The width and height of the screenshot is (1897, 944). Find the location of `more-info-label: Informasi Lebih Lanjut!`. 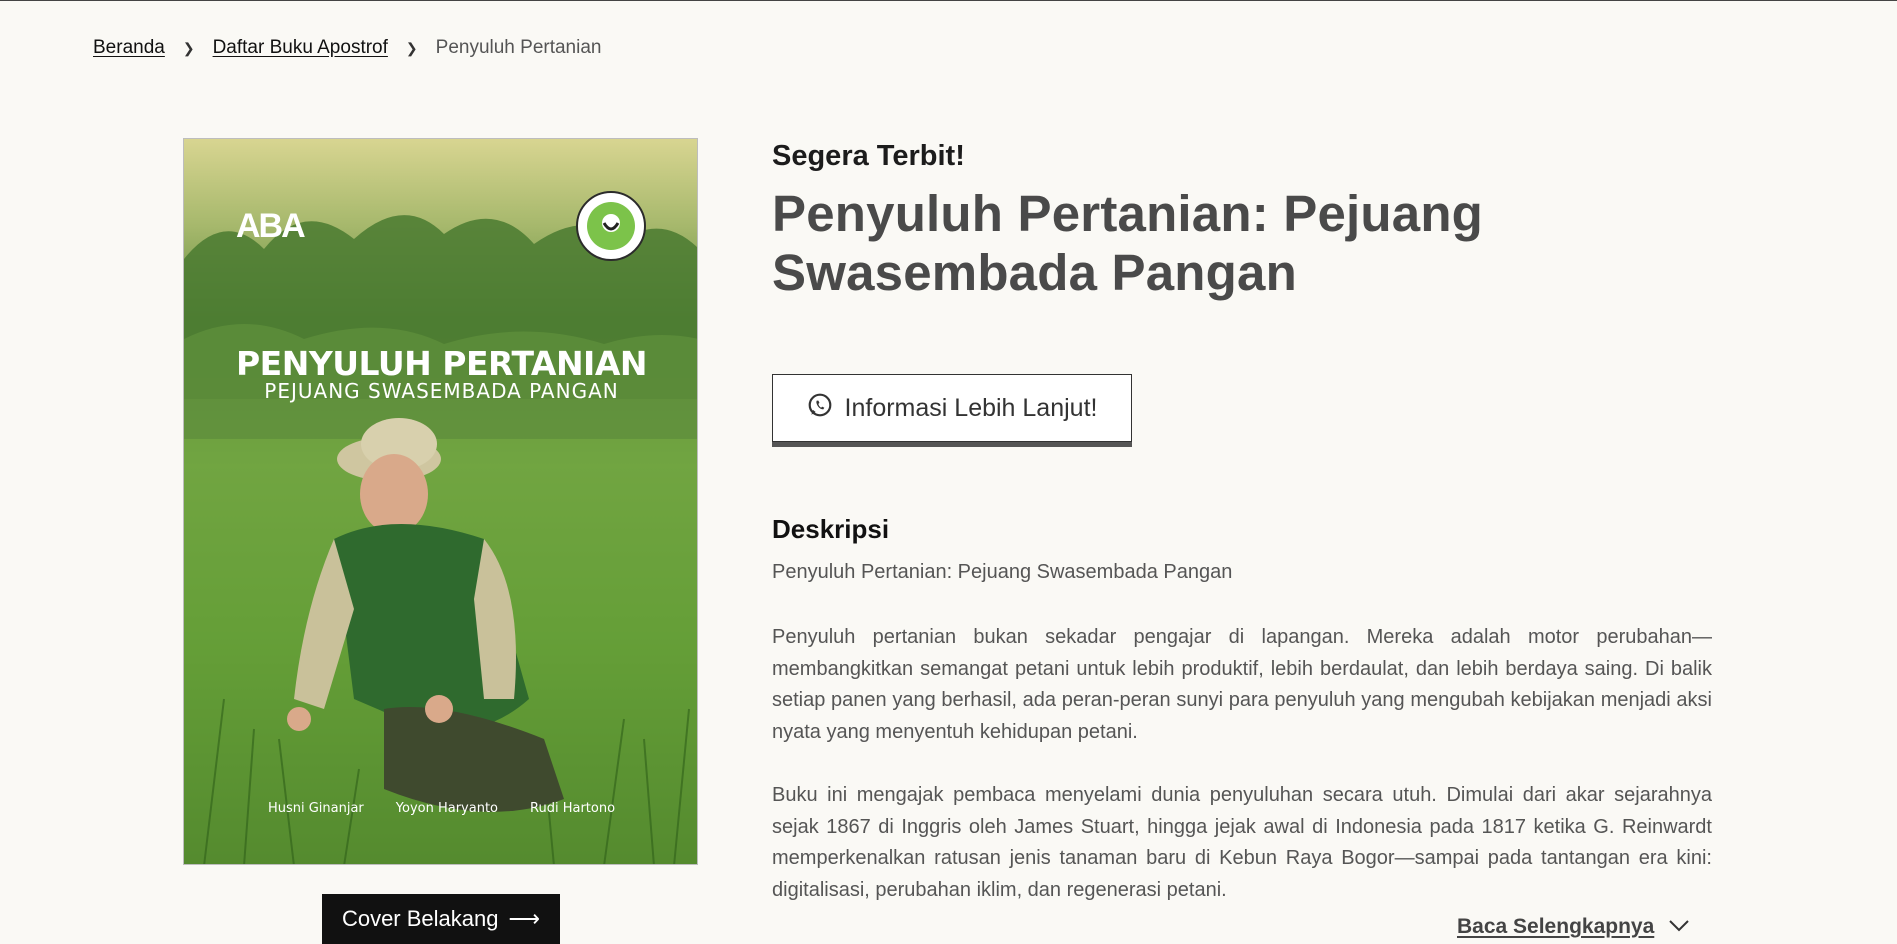

more-info-label: Informasi Lebih Lanjut! is located at coordinates (971, 407).